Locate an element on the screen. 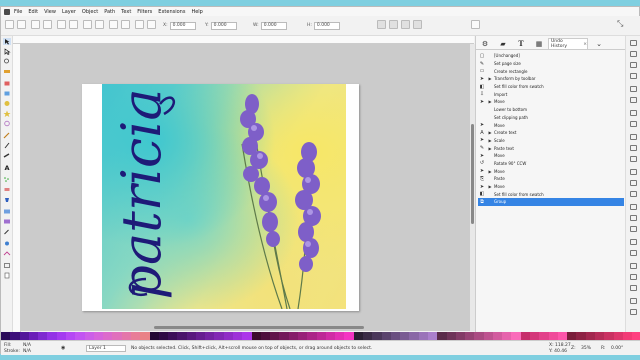 The height and width of the screenshot is (360, 640). undo-icon is located at coordinates (633, 113).